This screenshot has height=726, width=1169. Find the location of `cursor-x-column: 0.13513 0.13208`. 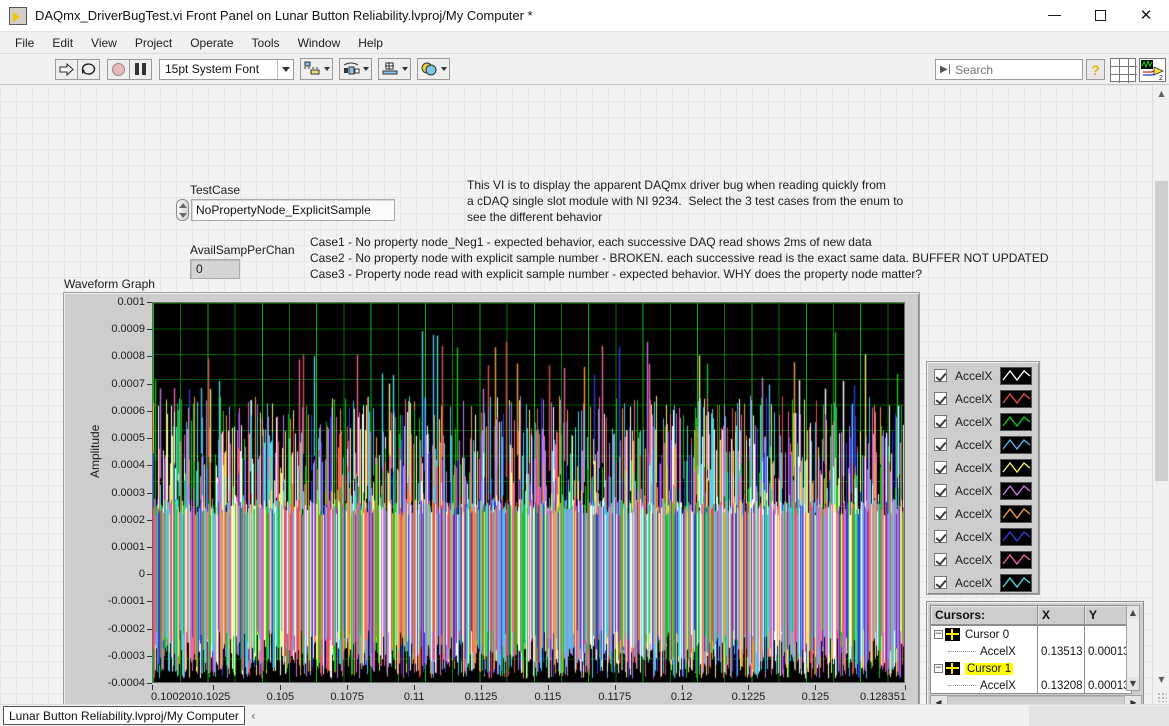

cursor-x-column: 0.13513 0.13208 is located at coordinates (1061, 659).